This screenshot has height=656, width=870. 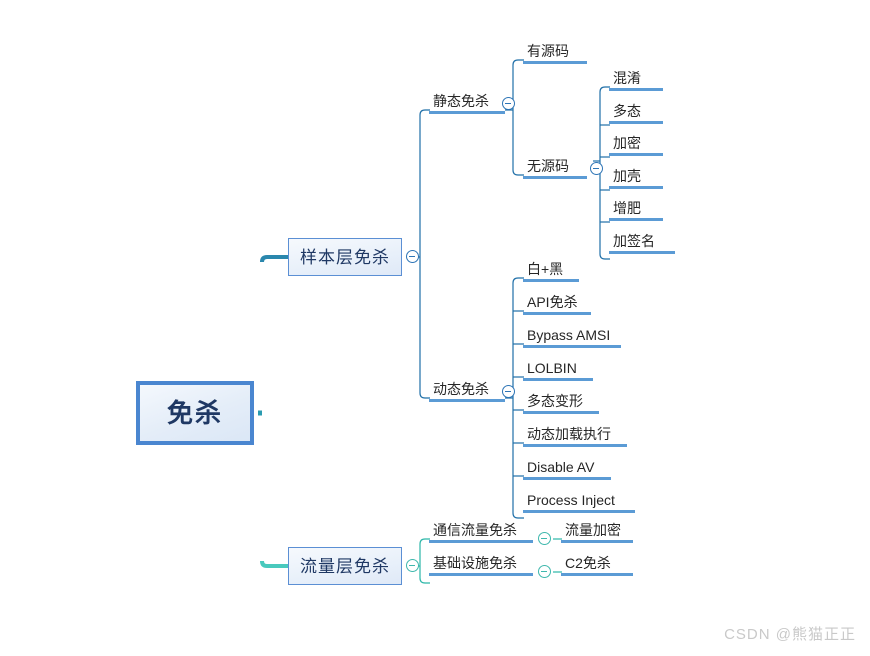 What do you see at coordinates (545, 269) in the screenshot?
I see `node-white-black-label: 白+黑` at bounding box center [545, 269].